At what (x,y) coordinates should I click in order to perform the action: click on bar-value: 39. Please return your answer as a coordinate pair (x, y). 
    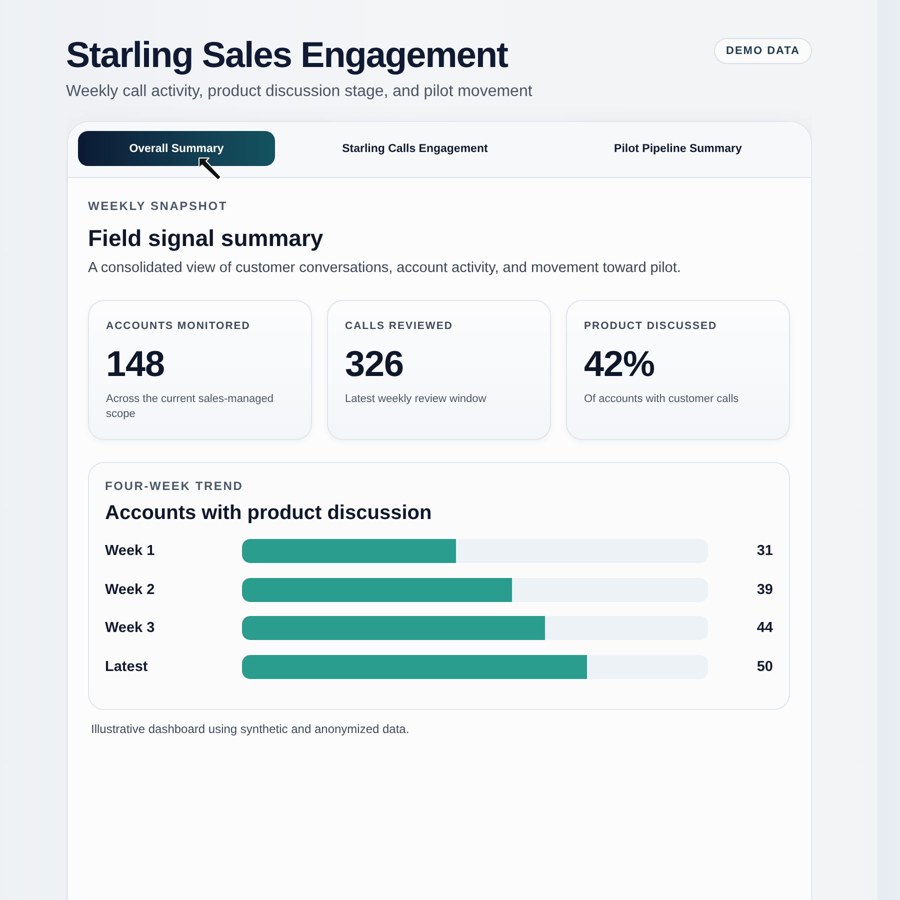
    Looking at the image, I should click on (764, 590).